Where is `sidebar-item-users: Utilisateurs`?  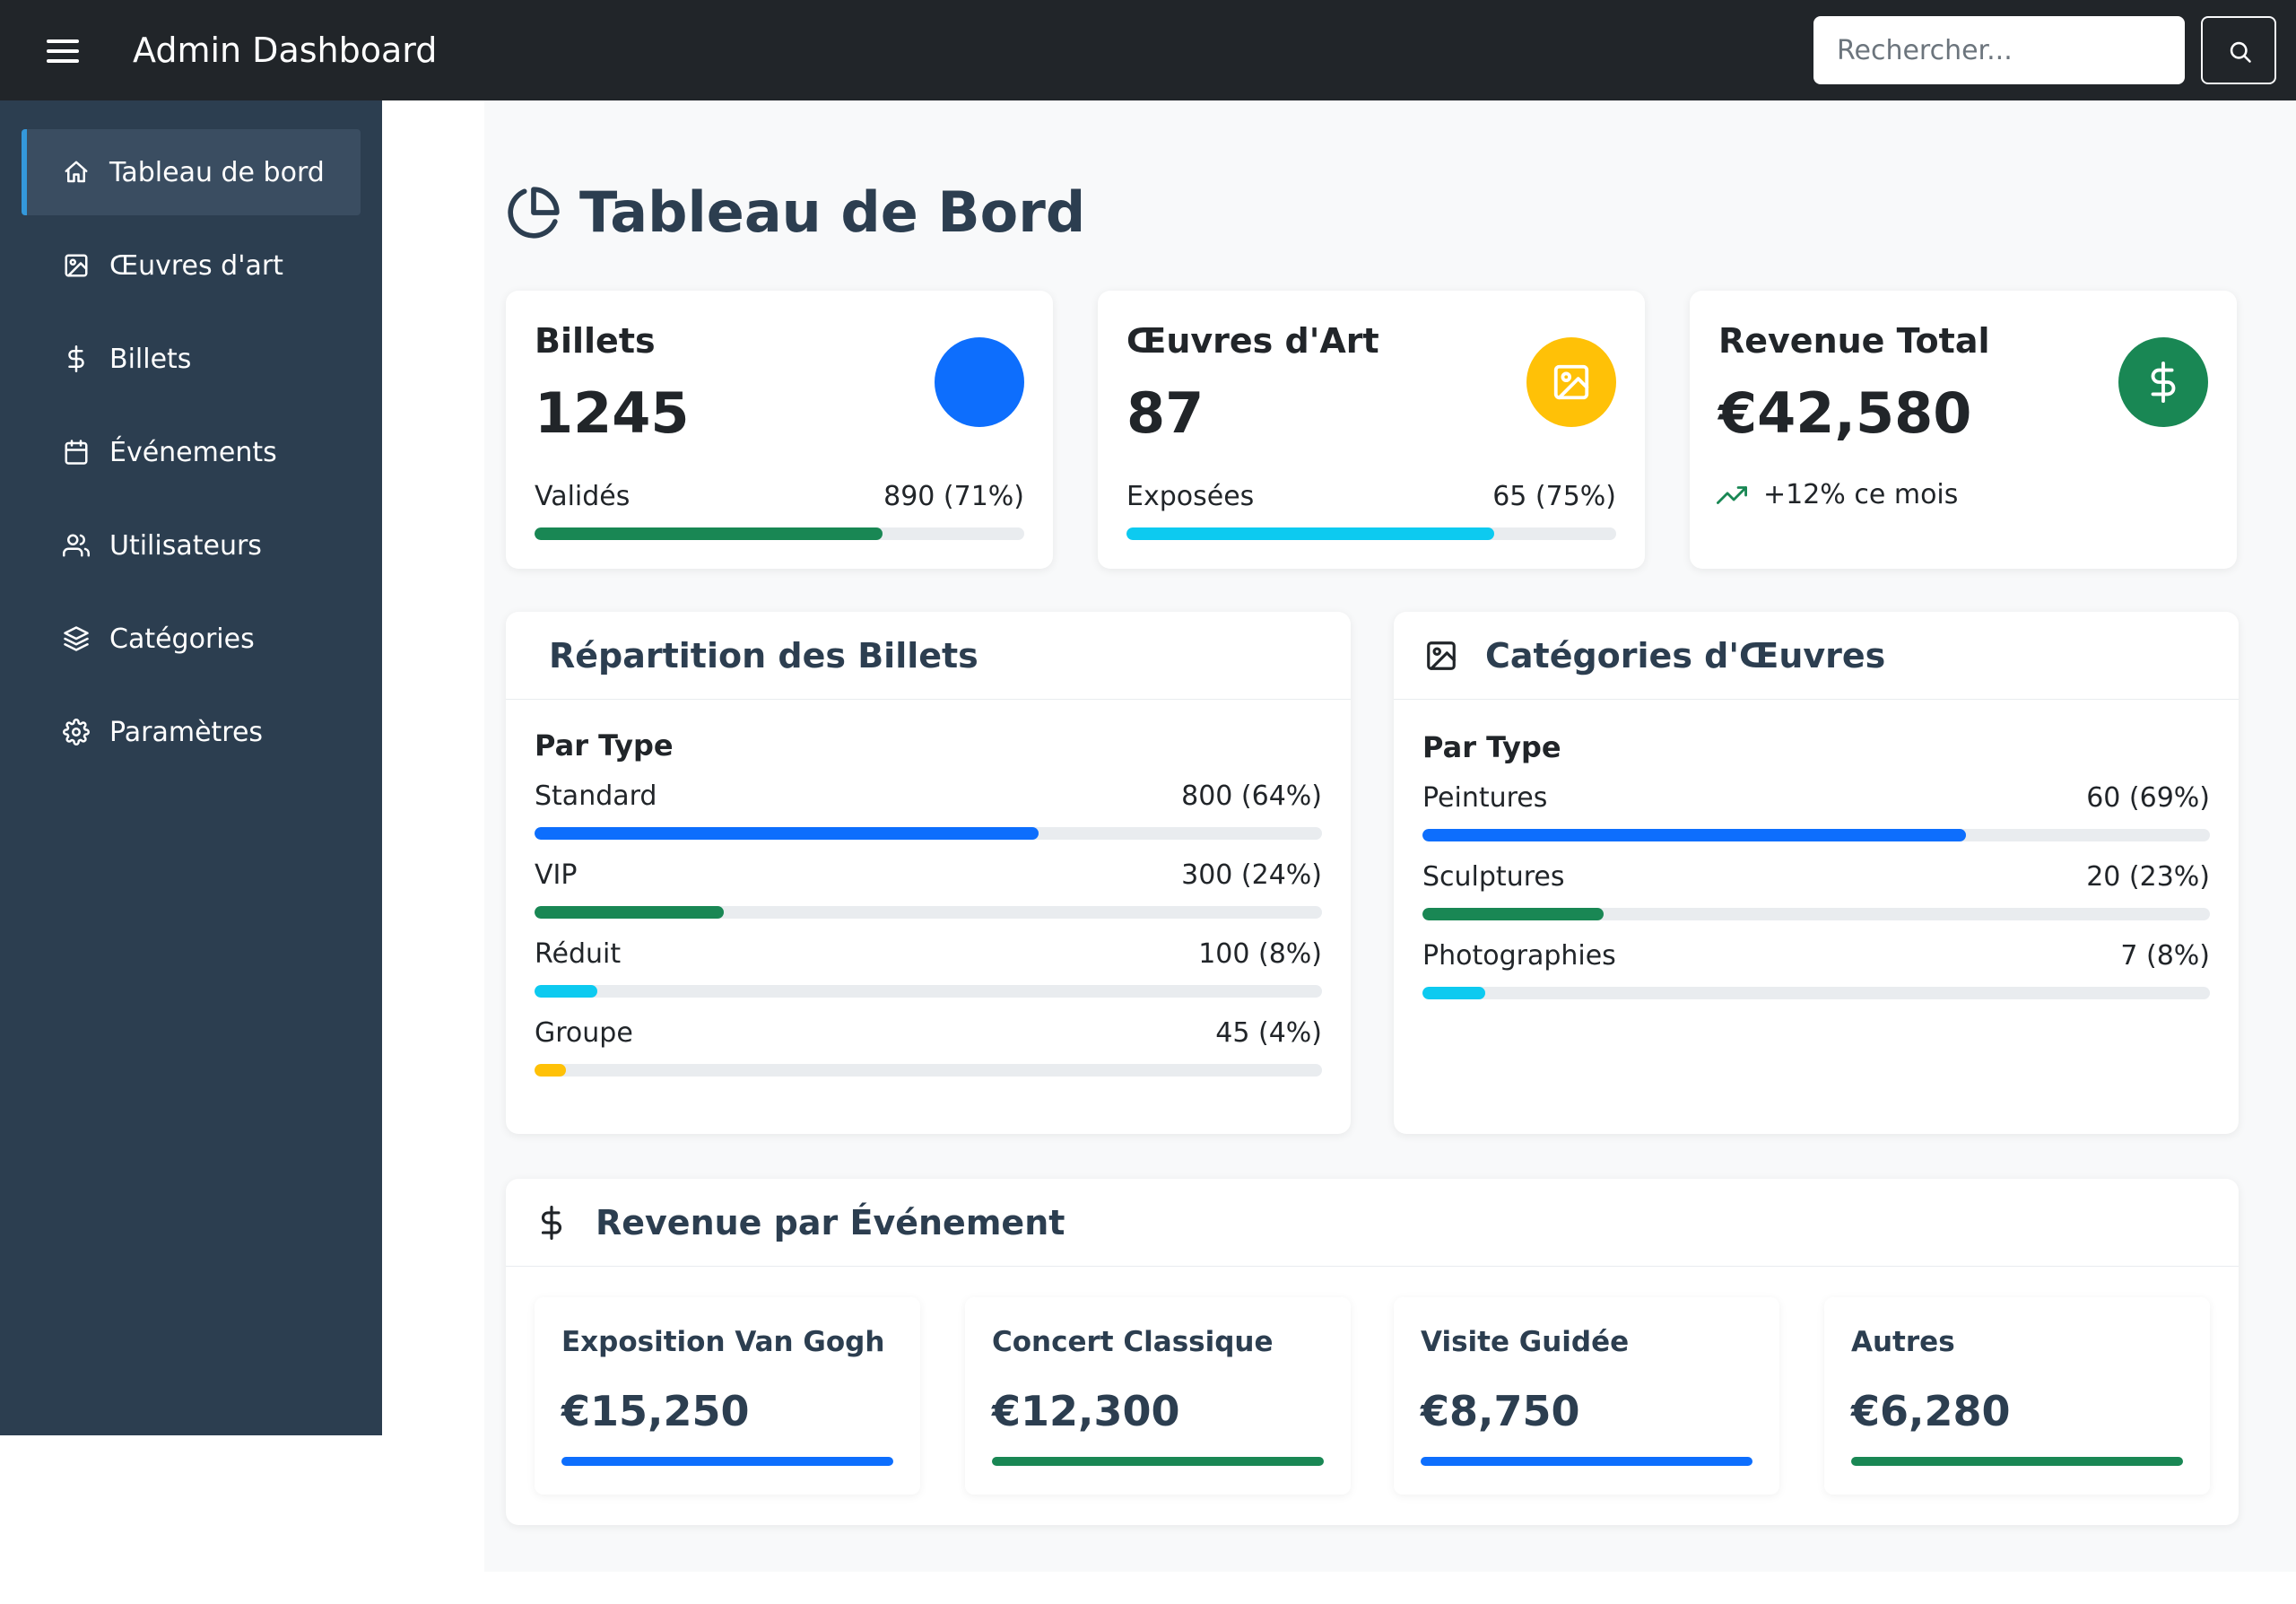 sidebar-item-users: Utilisateurs is located at coordinates (191, 545).